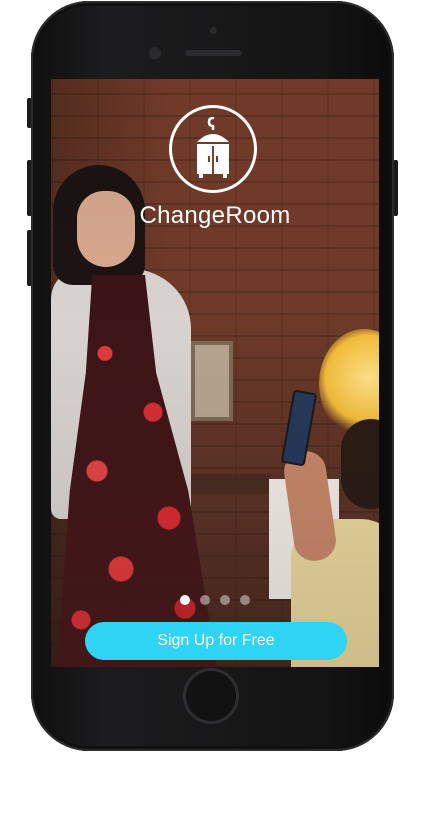 The width and height of the screenshot is (424, 825). I want to click on dressing-room-wardrobe-icon, so click(213, 149).